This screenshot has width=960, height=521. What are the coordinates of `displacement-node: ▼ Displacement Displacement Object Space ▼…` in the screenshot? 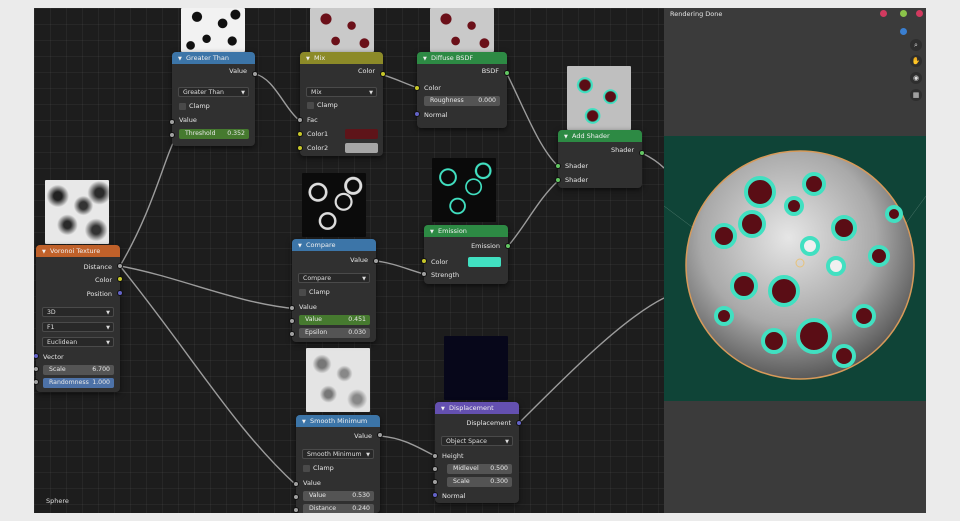 It's located at (477, 452).